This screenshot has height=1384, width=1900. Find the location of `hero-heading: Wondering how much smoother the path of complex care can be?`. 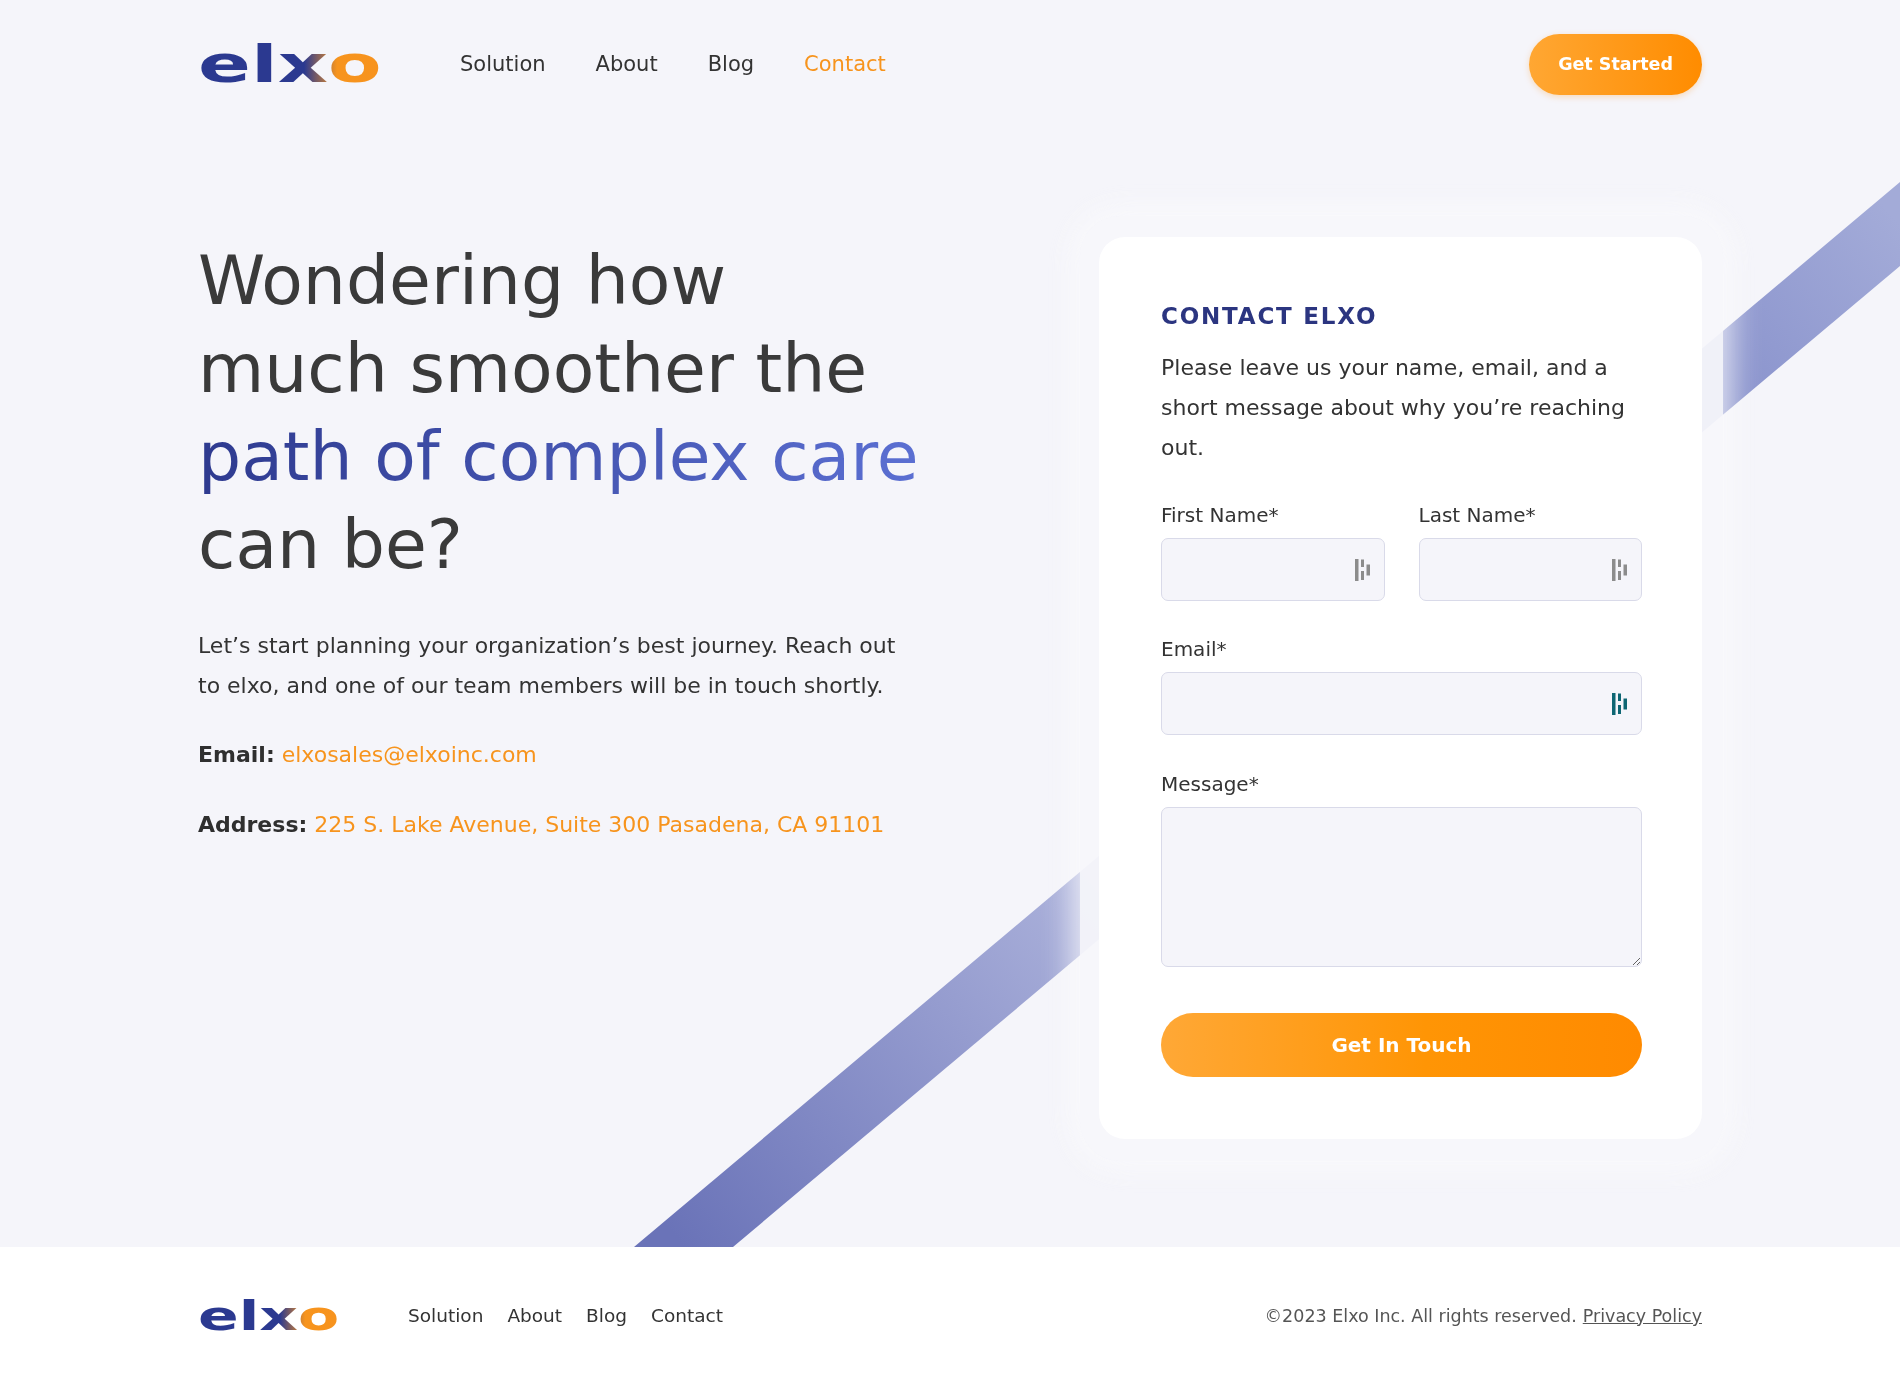

hero-heading: Wondering how much smoother the path of complex care can be? is located at coordinates (559, 413).